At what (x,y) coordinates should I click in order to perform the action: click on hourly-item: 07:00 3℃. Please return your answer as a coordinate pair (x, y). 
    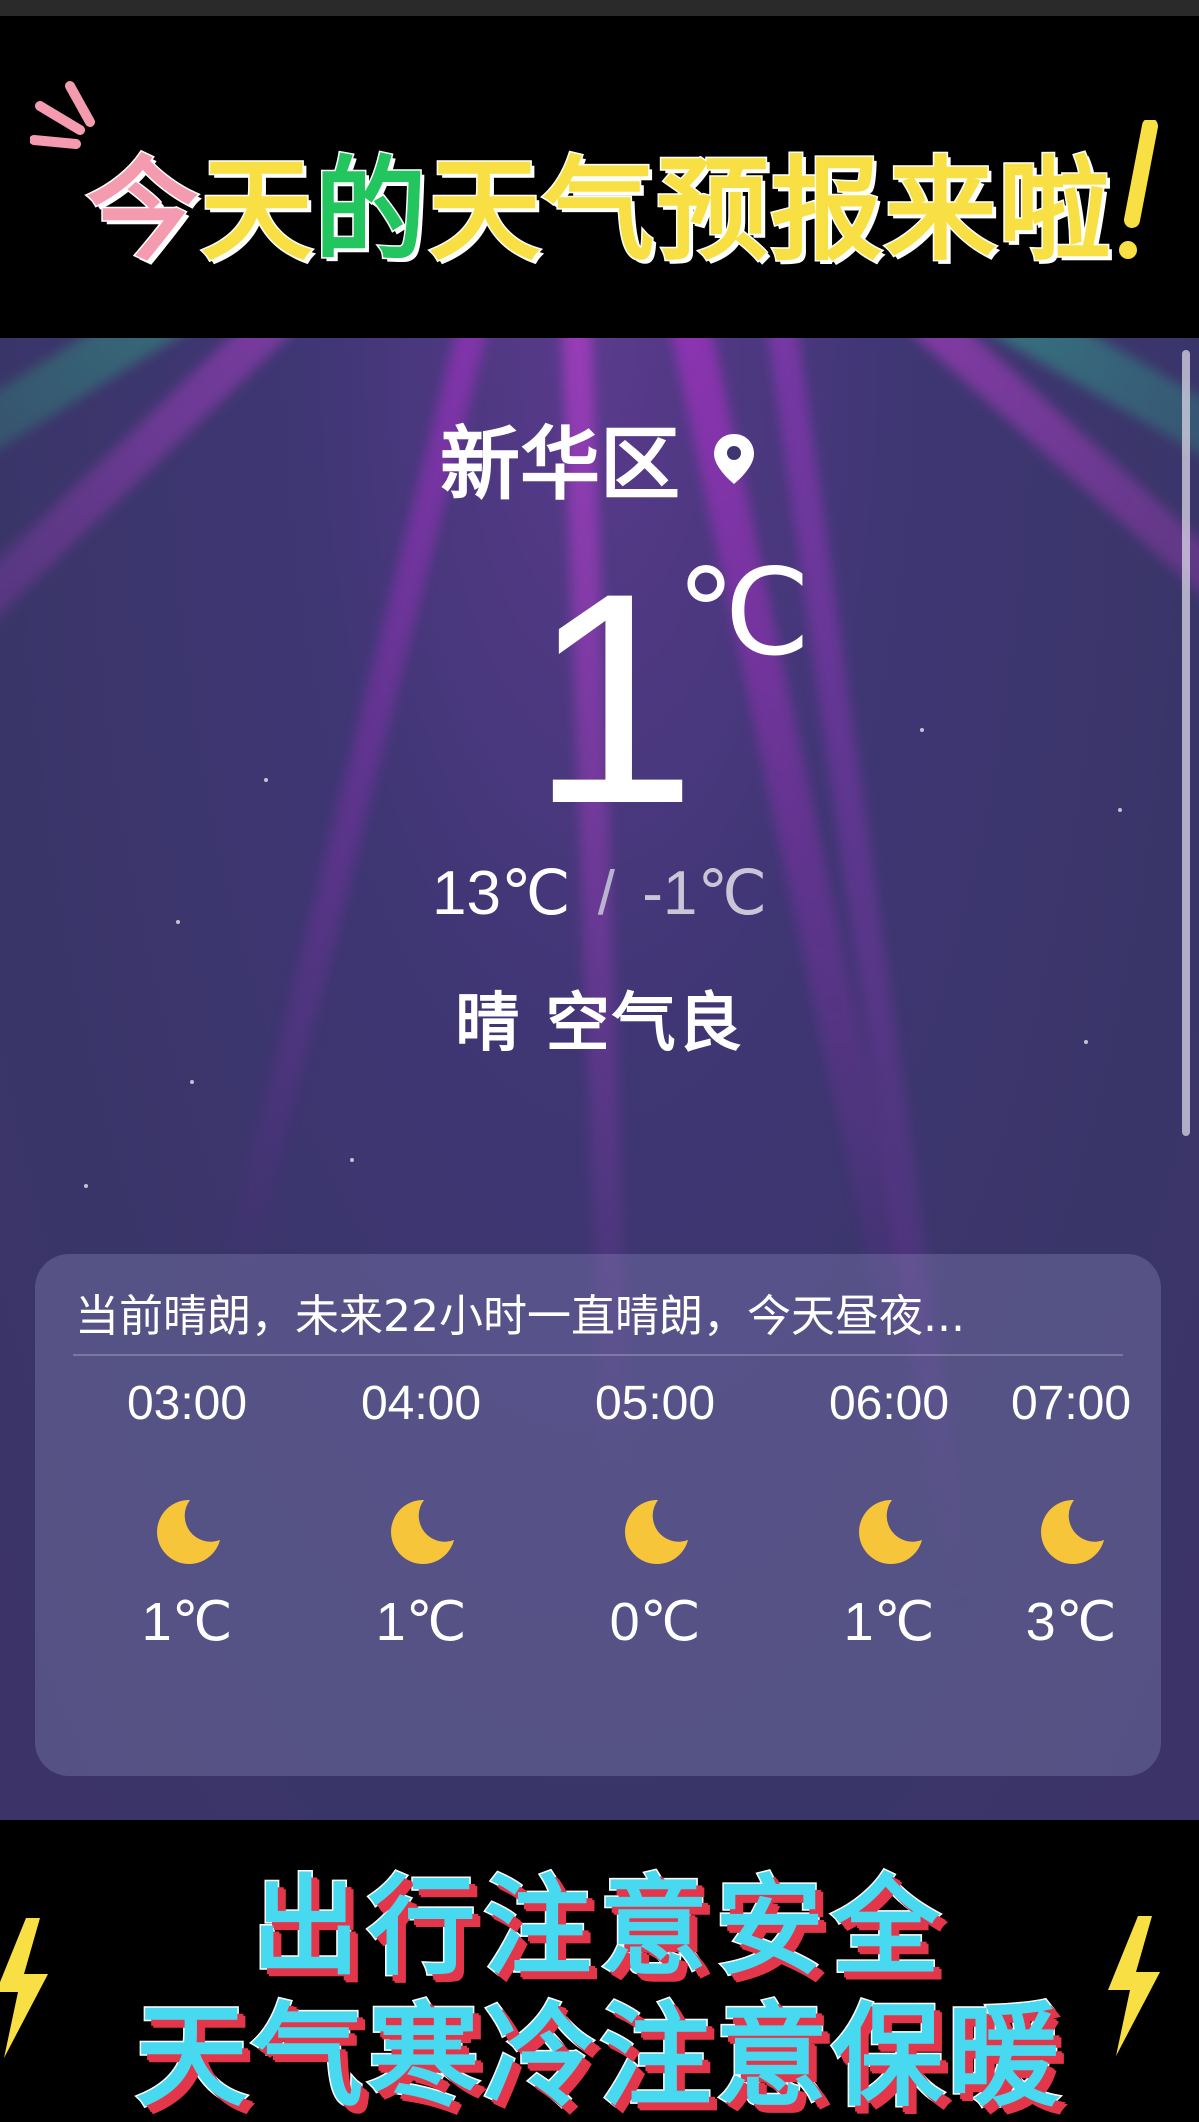
    Looking at the image, I should click on (1071, 1508).